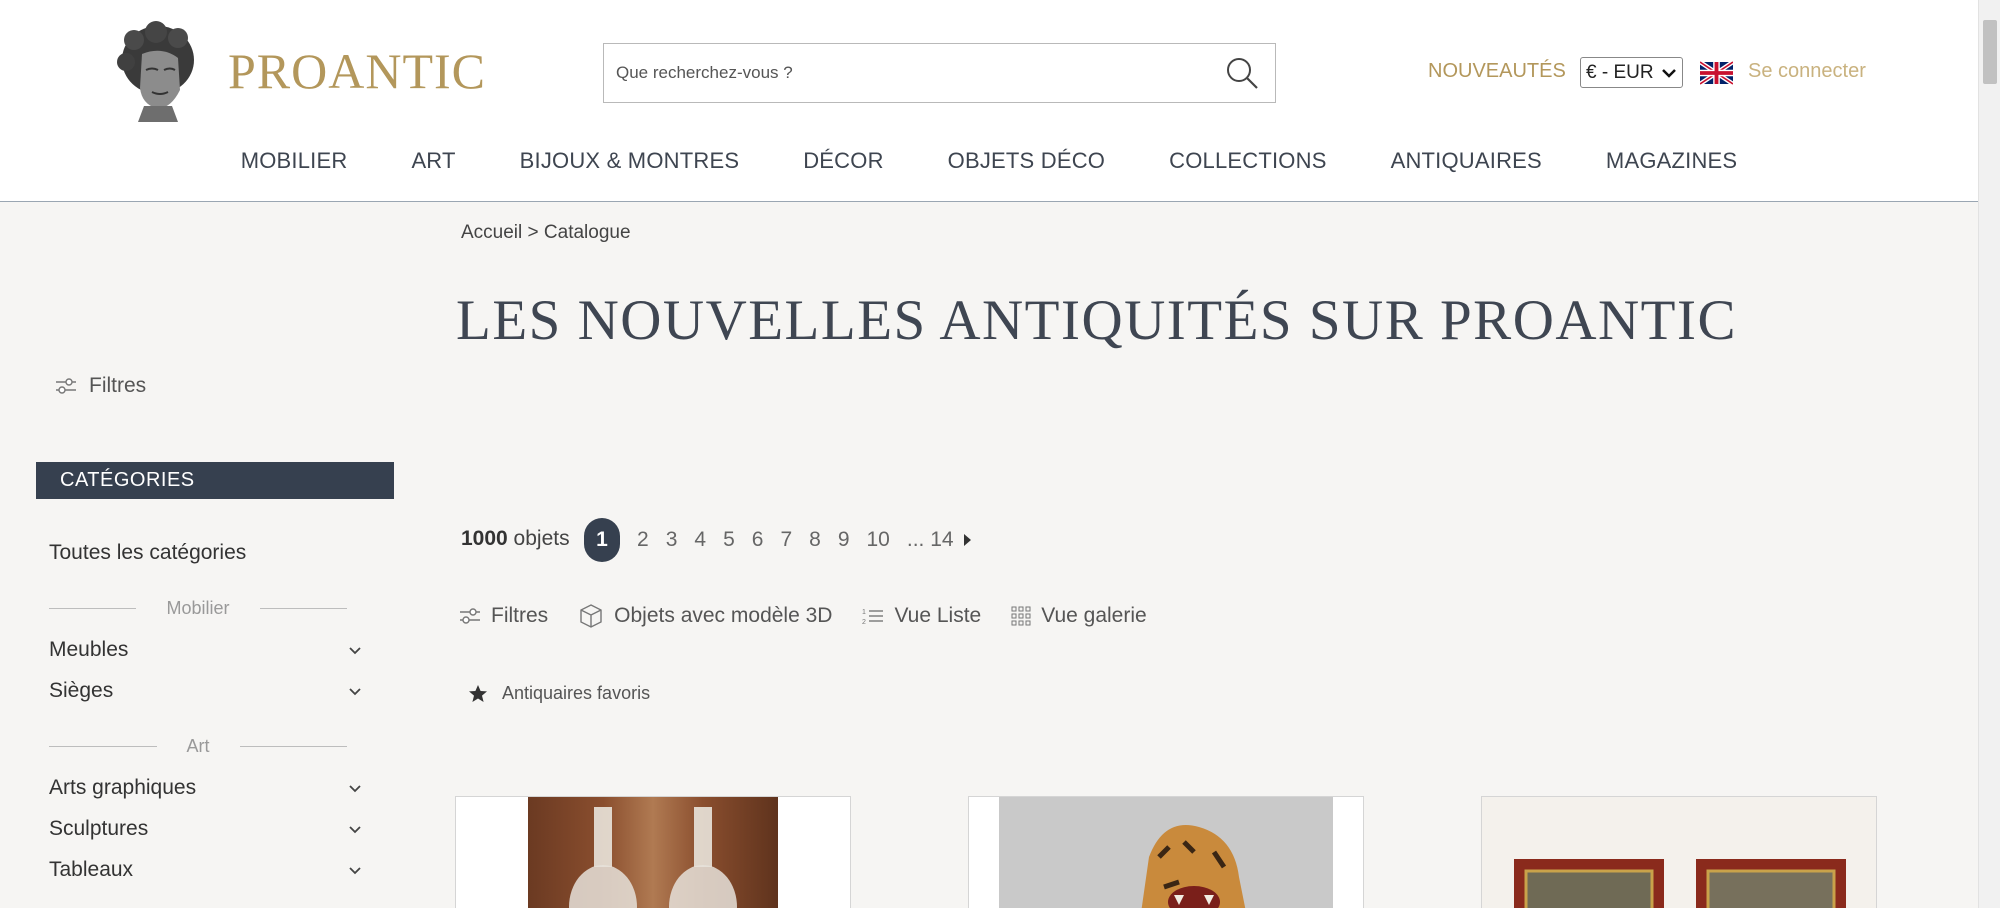  What do you see at coordinates (587, 232) in the screenshot?
I see `breadcrumb-current: Catalogue` at bounding box center [587, 232].